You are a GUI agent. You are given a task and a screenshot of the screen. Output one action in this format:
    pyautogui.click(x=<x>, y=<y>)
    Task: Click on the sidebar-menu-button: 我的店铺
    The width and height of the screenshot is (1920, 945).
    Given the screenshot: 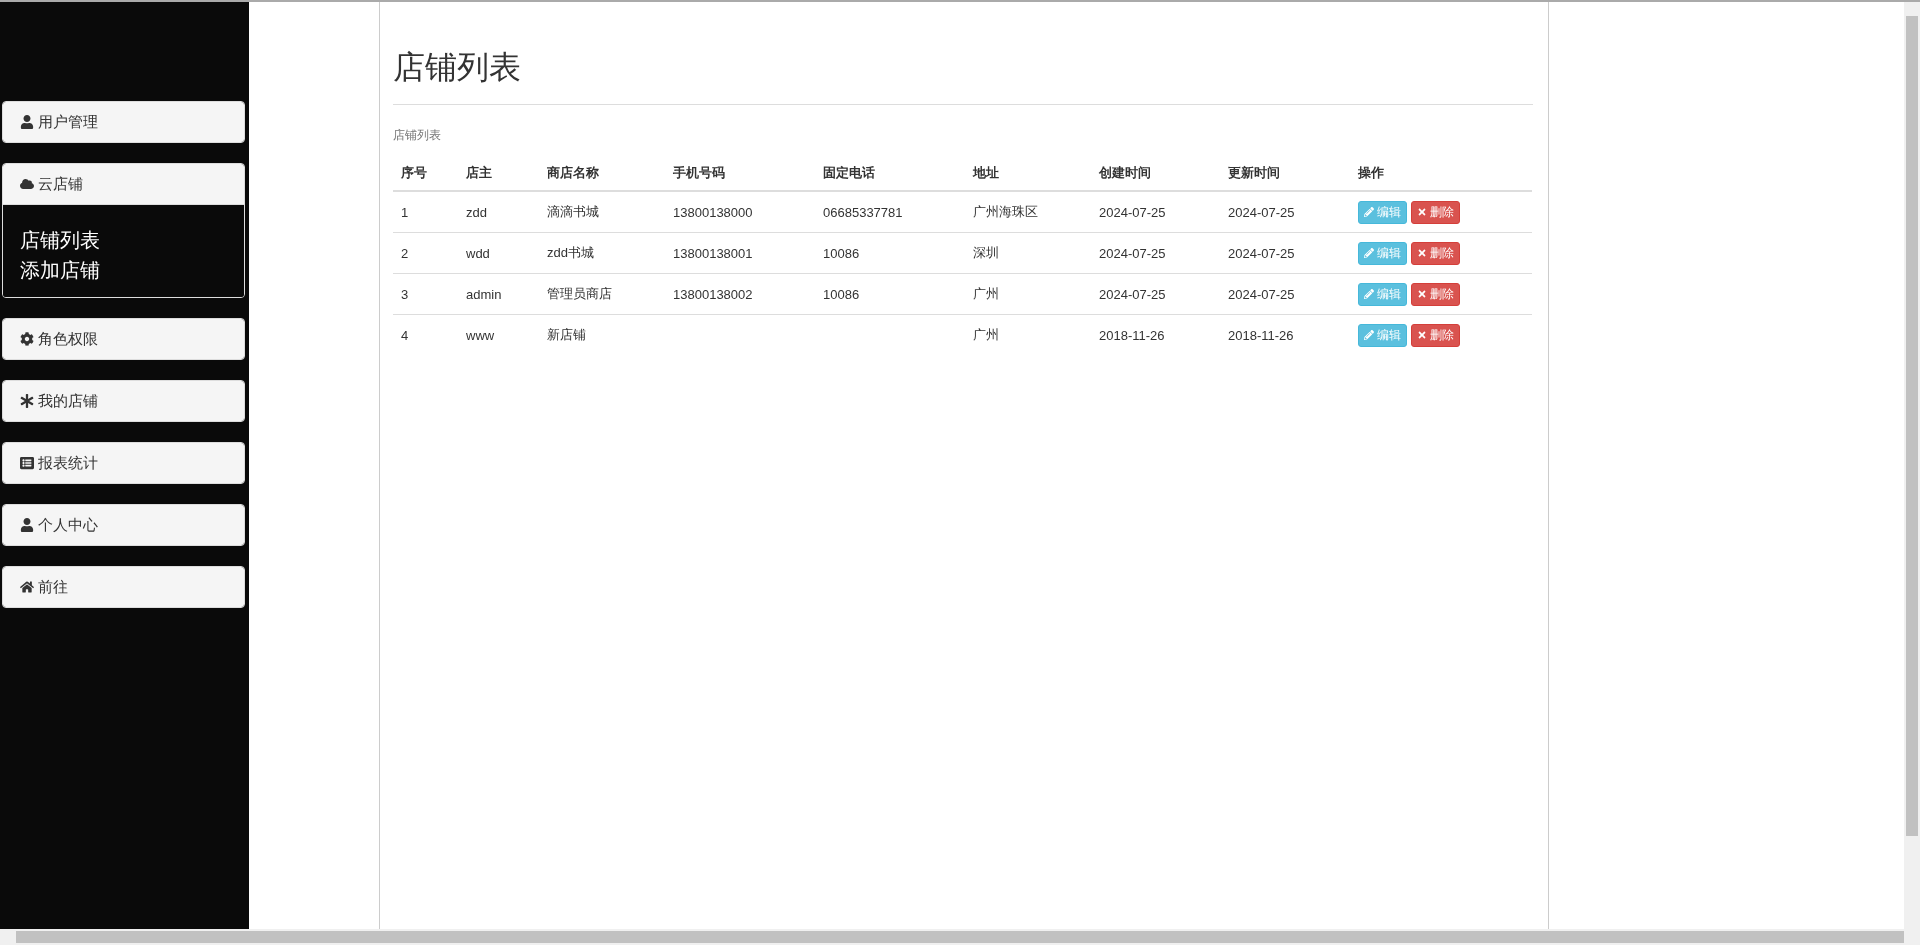 What is the action you would take?
    pyautogui.click(x=123, y=401)
    